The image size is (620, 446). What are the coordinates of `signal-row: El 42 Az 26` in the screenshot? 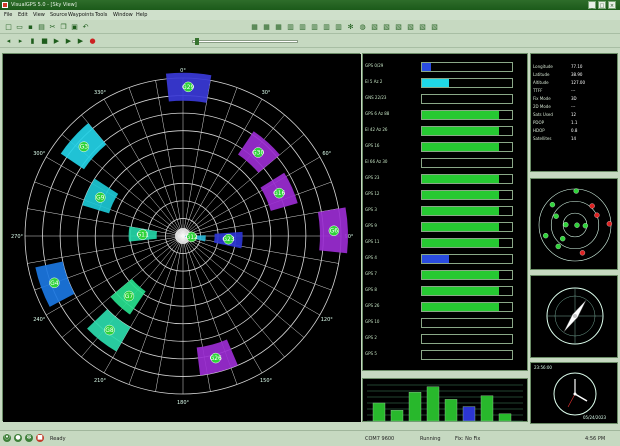 It's located at (445, 131).